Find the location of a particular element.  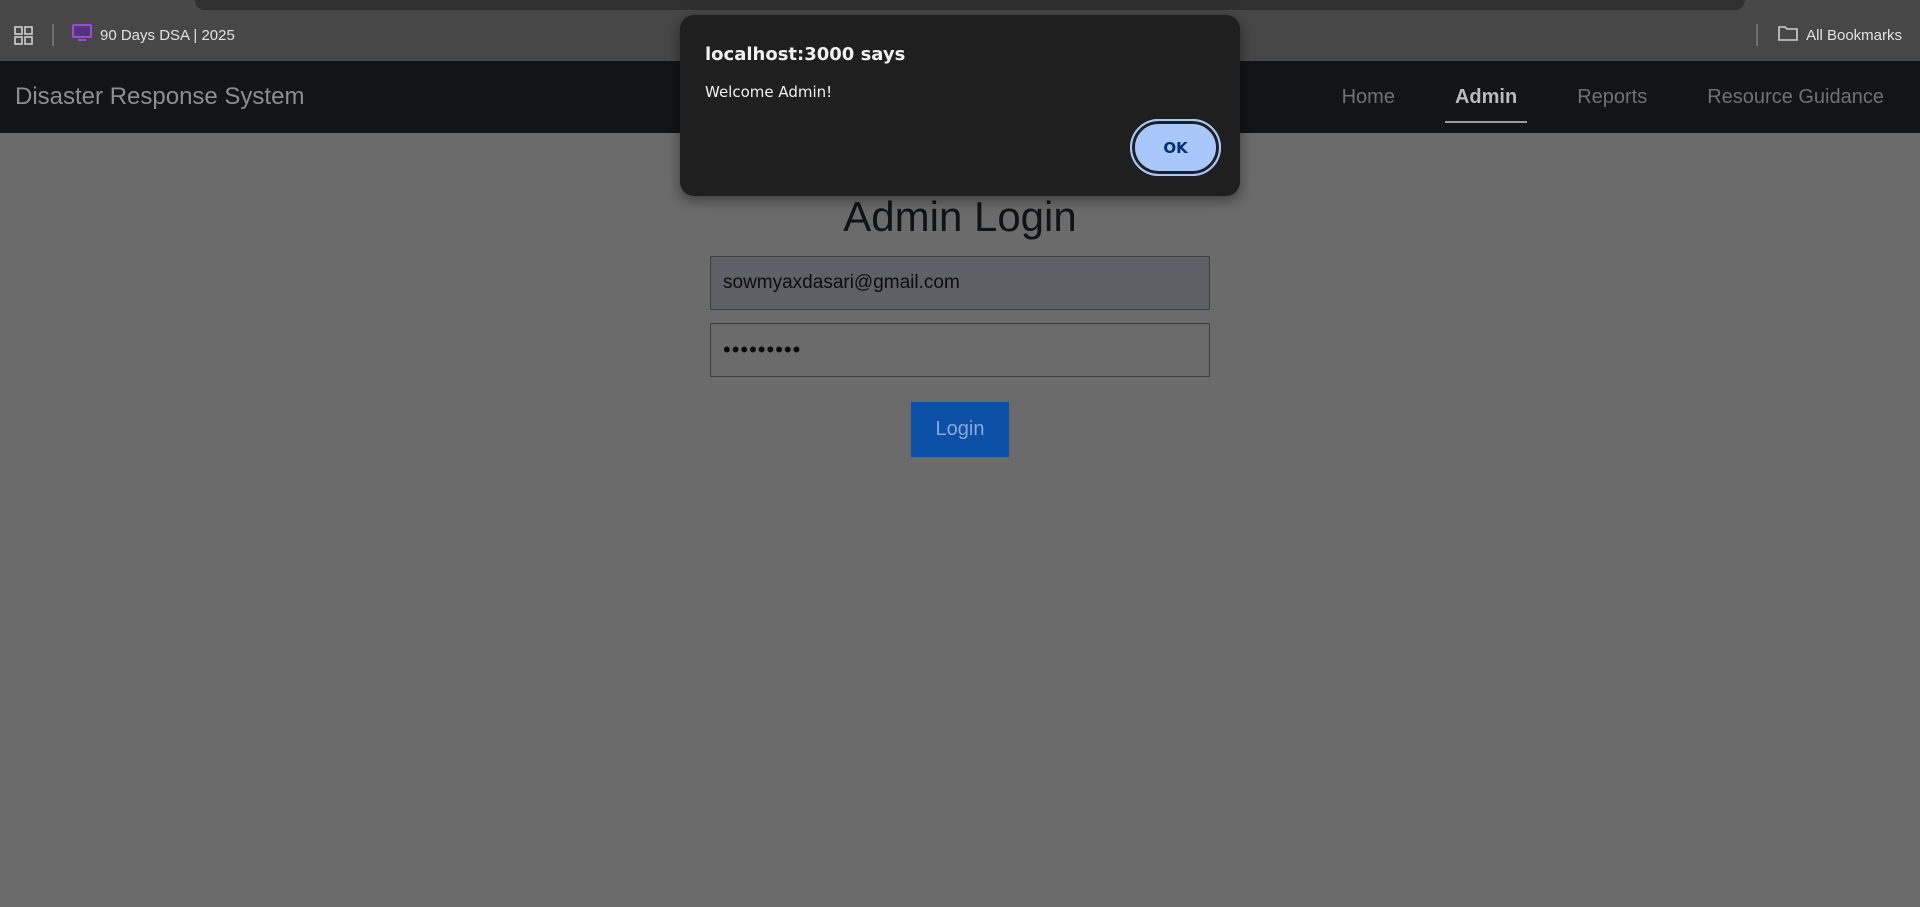

ok-button: OK is located at coordinates (1175, 147).